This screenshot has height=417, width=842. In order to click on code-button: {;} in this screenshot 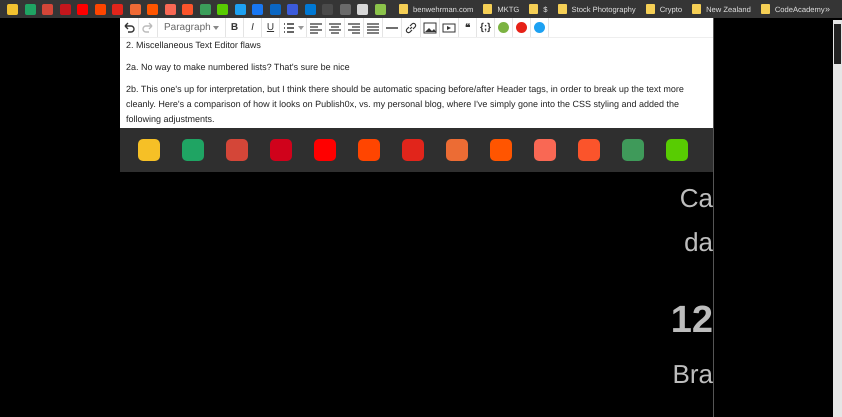, I will do `click(486, 27)`.